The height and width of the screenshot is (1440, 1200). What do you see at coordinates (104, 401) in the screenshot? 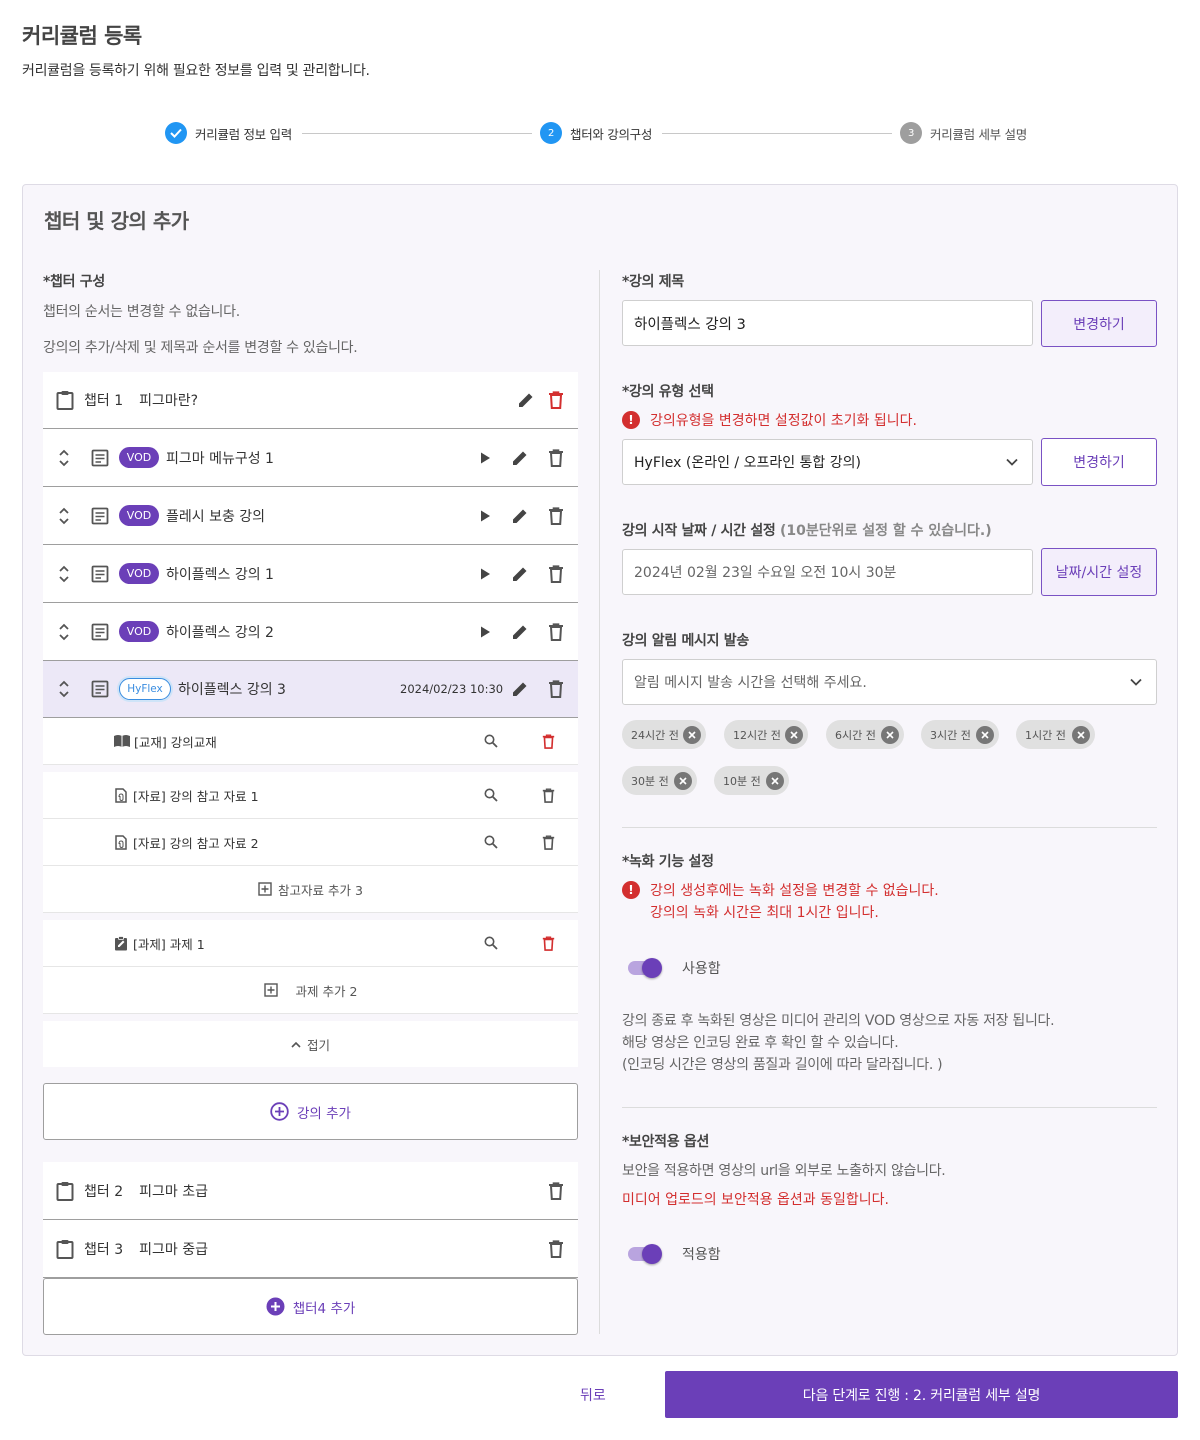
I see `chapter-number: 챕터 1` at bounding box center [104, 401].